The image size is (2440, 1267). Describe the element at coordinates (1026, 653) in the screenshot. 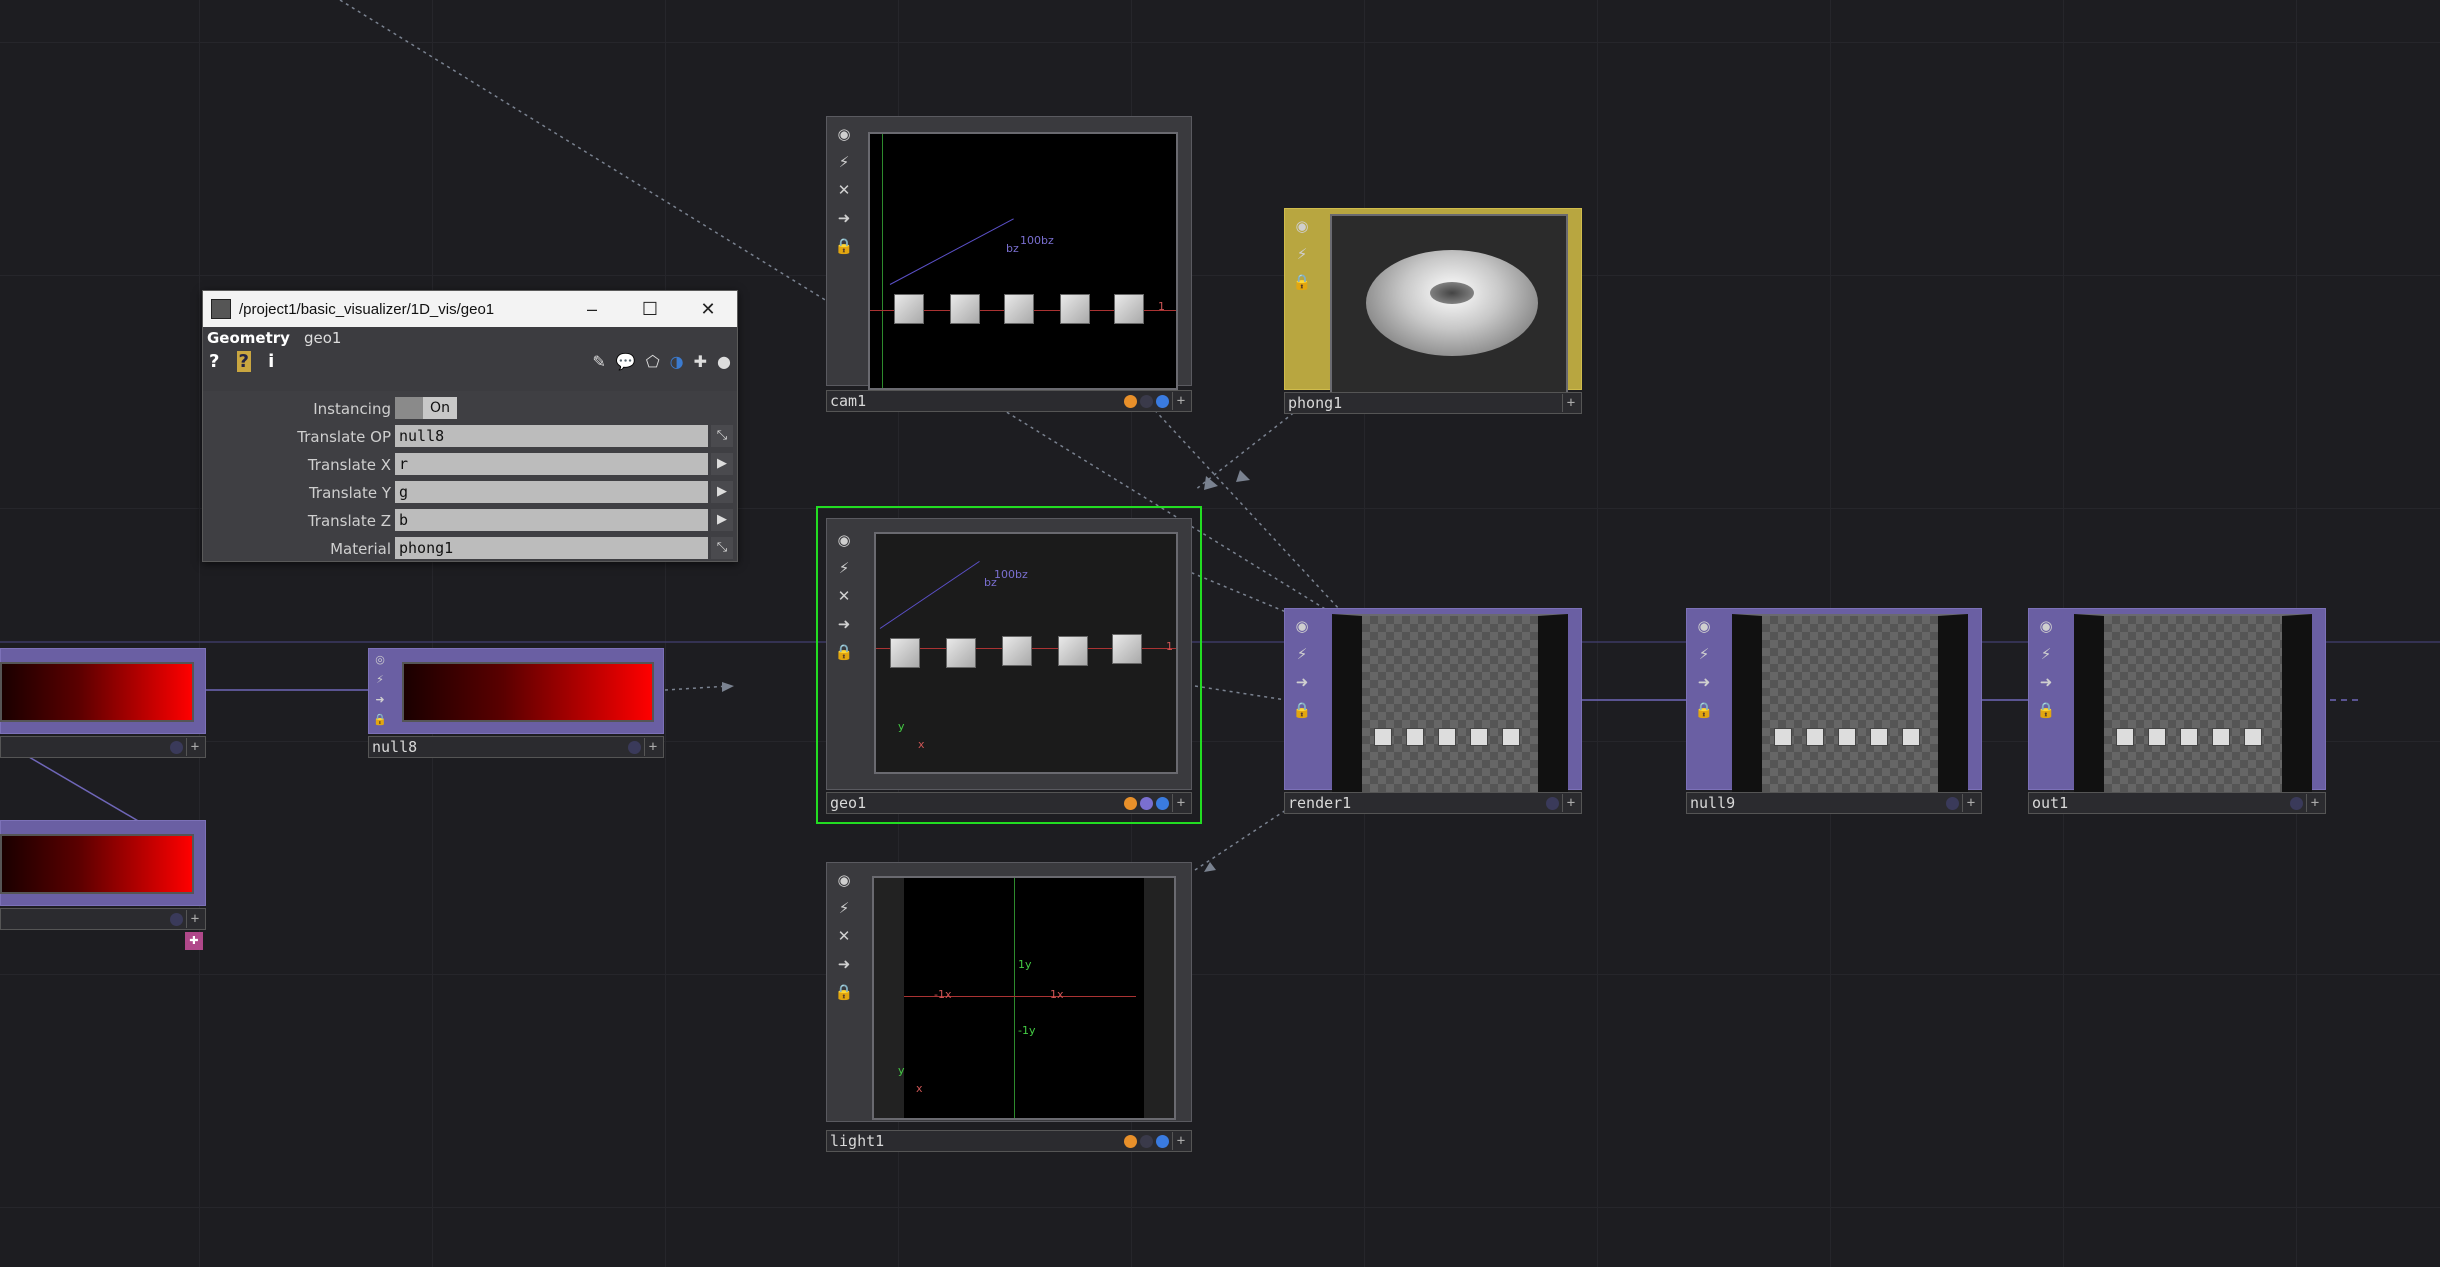

I see `geo-viewer: 100bz bz 1 y x` at that location.